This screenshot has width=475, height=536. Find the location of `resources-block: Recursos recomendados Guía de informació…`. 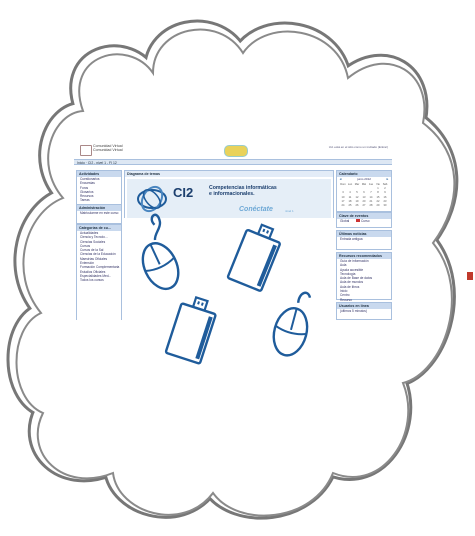

resources-block: Recursos recomendados Guía de informació… is located at coordinates (364, 277).